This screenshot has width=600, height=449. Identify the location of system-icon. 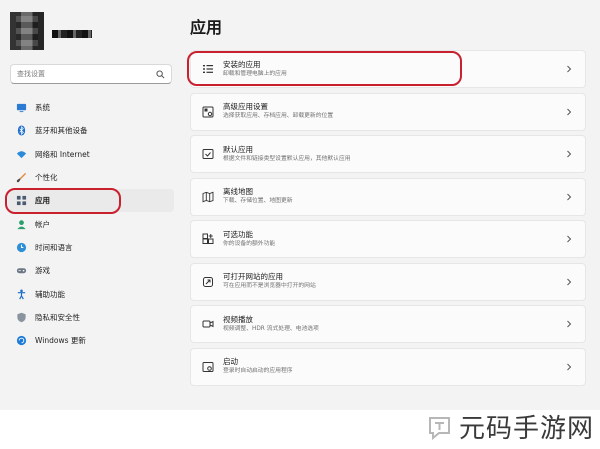
(21, 107).